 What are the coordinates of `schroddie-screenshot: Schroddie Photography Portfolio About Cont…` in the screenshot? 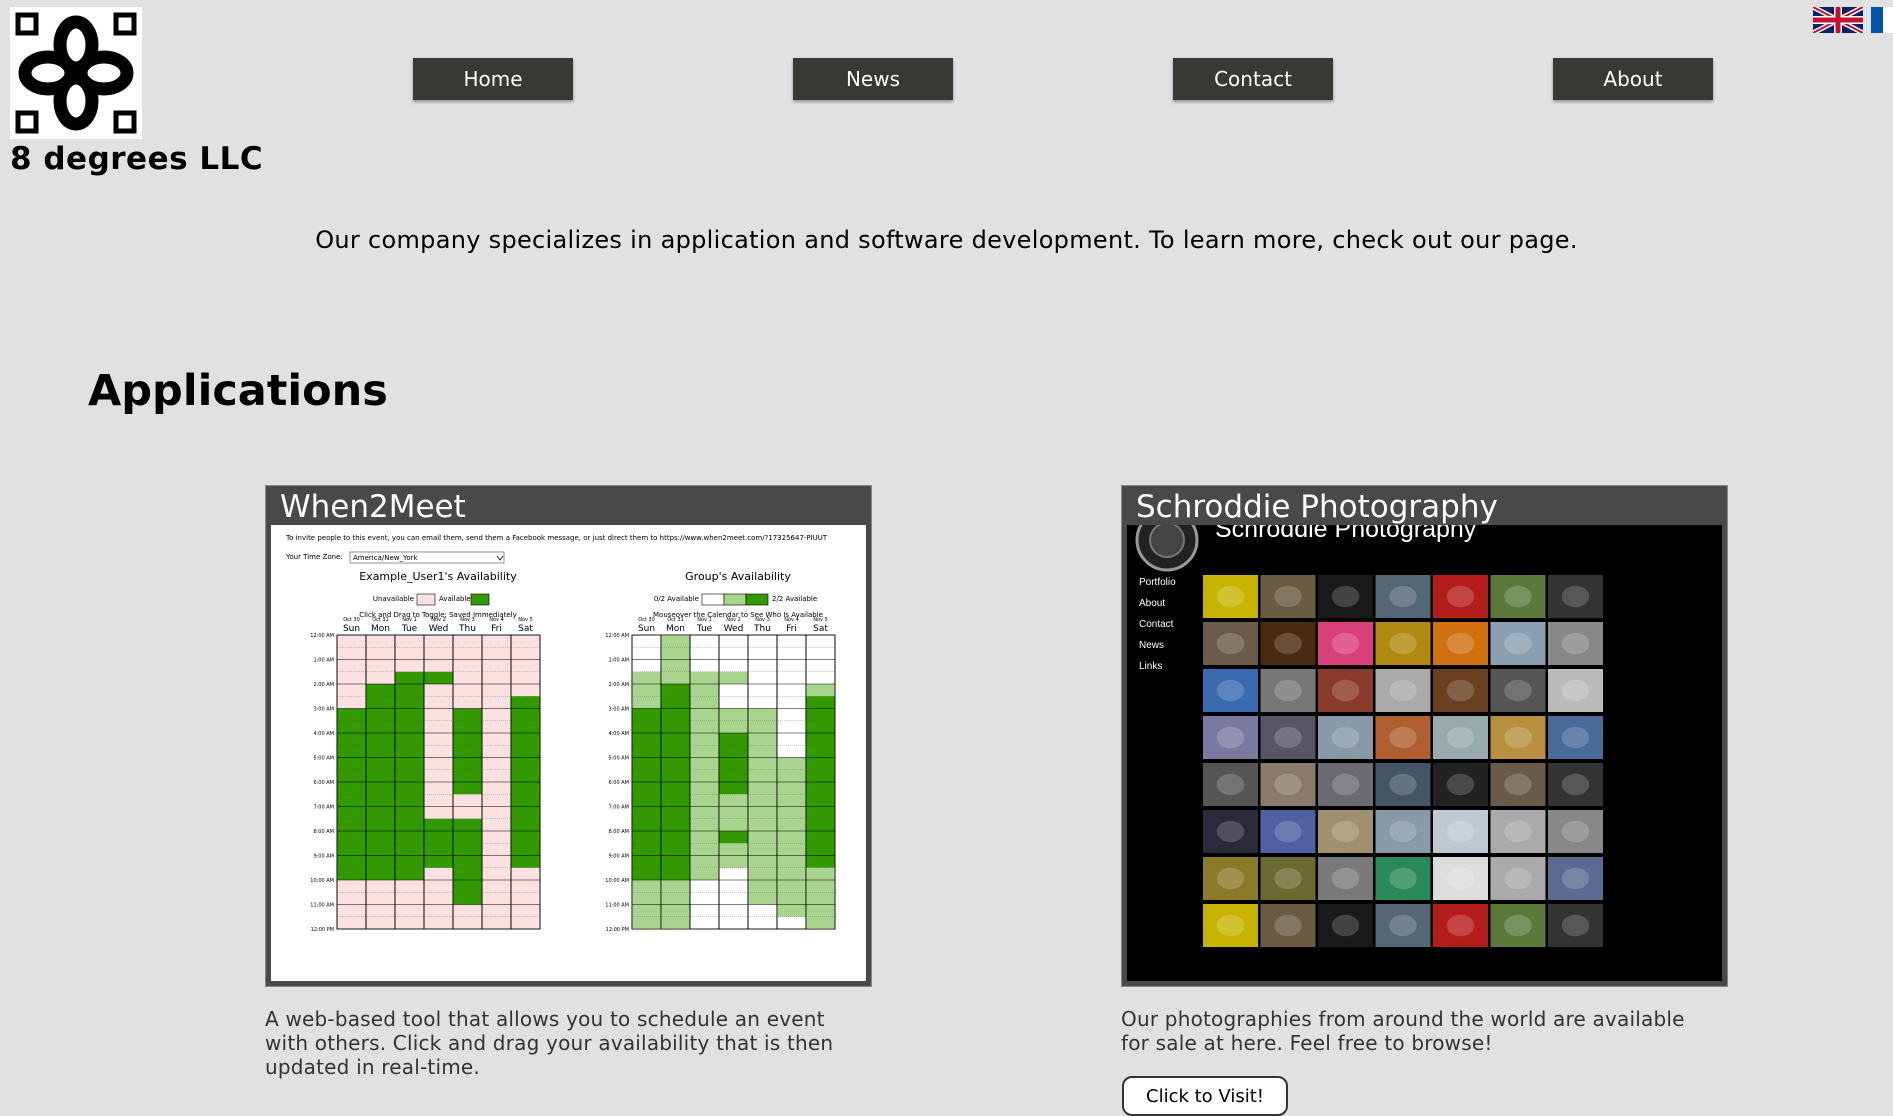 It's located at (1424, 753).